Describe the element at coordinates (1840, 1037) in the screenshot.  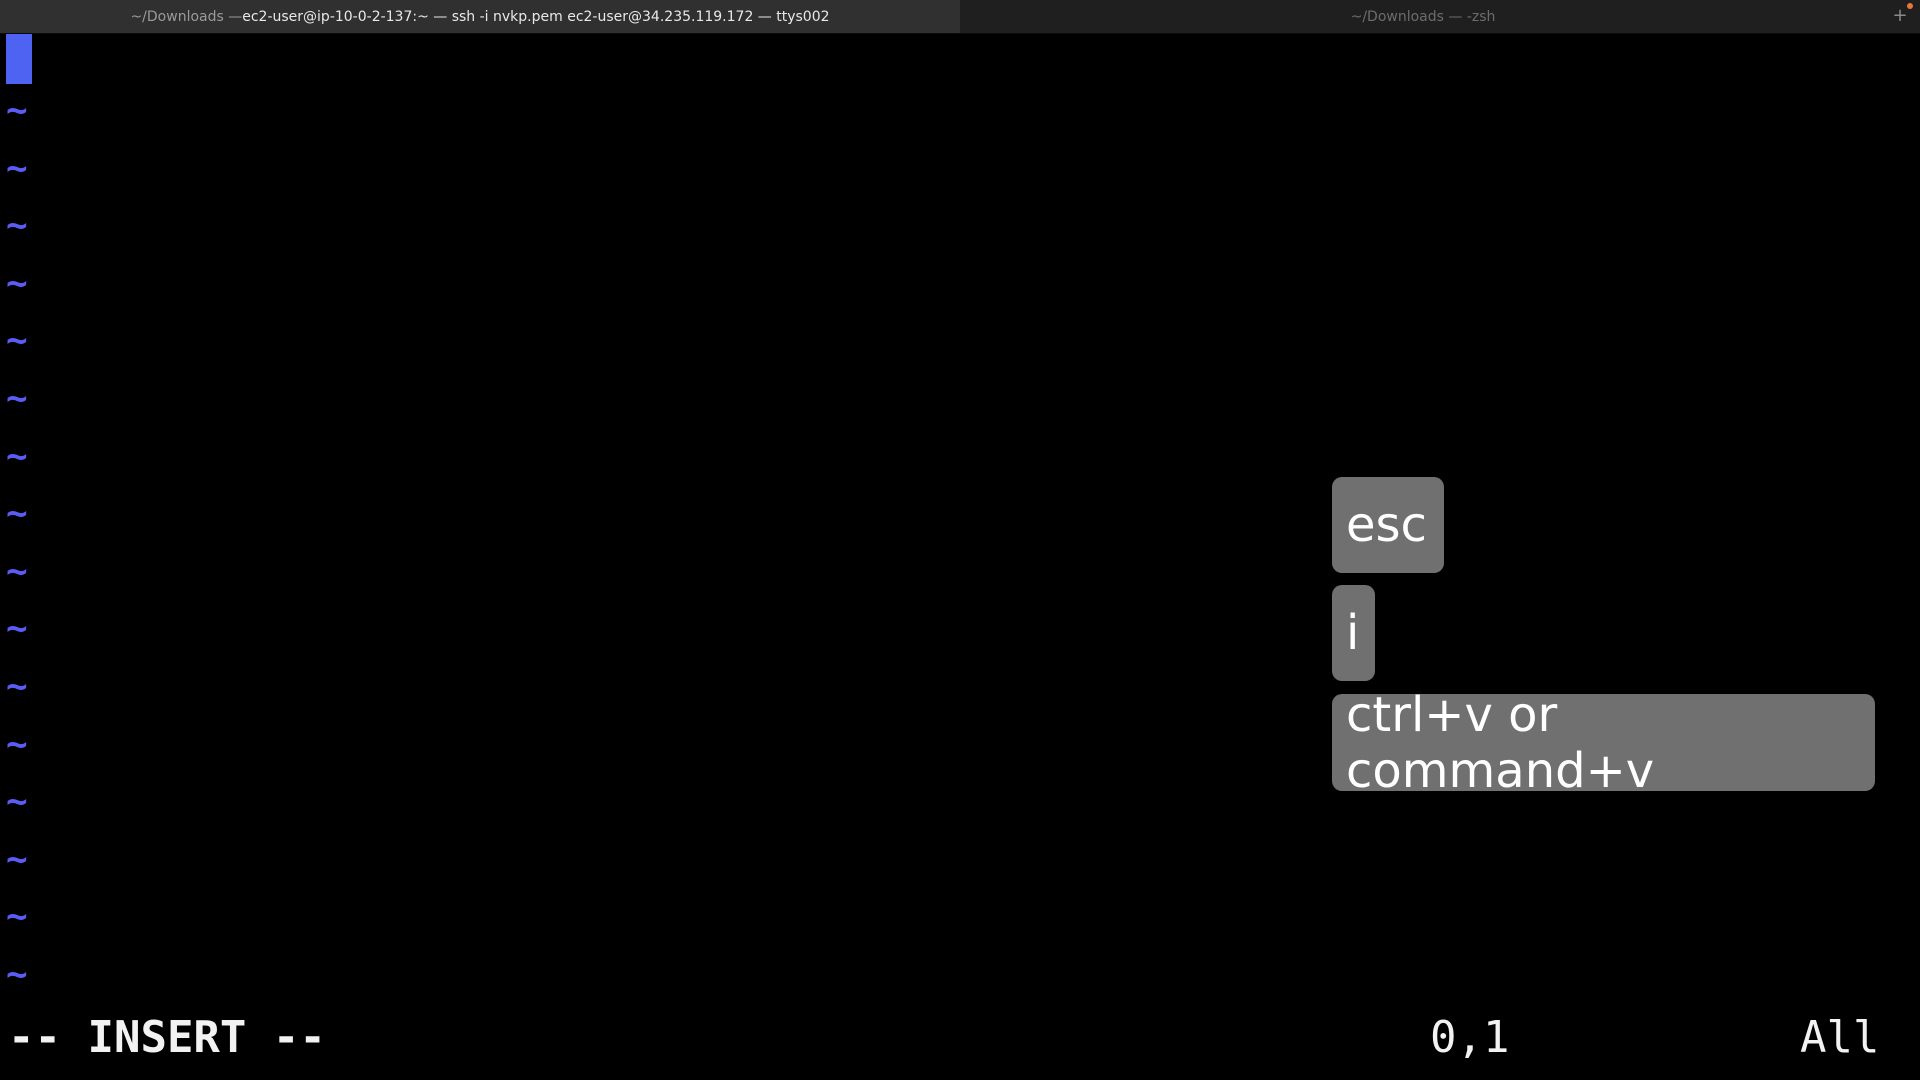
I see `scroll-indicator: All` at that location.